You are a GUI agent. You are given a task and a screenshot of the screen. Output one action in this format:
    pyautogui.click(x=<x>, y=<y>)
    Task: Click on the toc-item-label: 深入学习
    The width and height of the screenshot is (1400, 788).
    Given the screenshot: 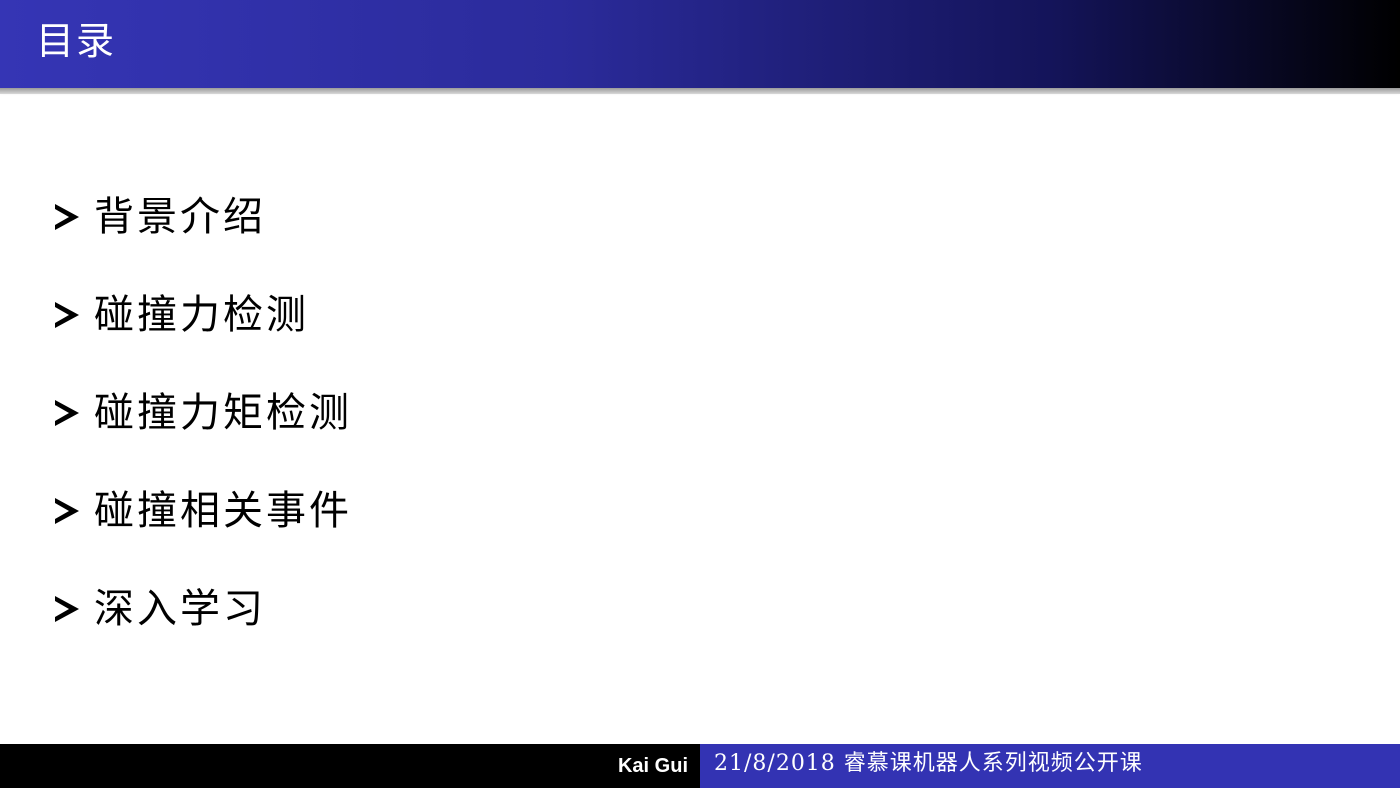 What is the action you would take?
    pyautogui.click(x=180, y=609)
    